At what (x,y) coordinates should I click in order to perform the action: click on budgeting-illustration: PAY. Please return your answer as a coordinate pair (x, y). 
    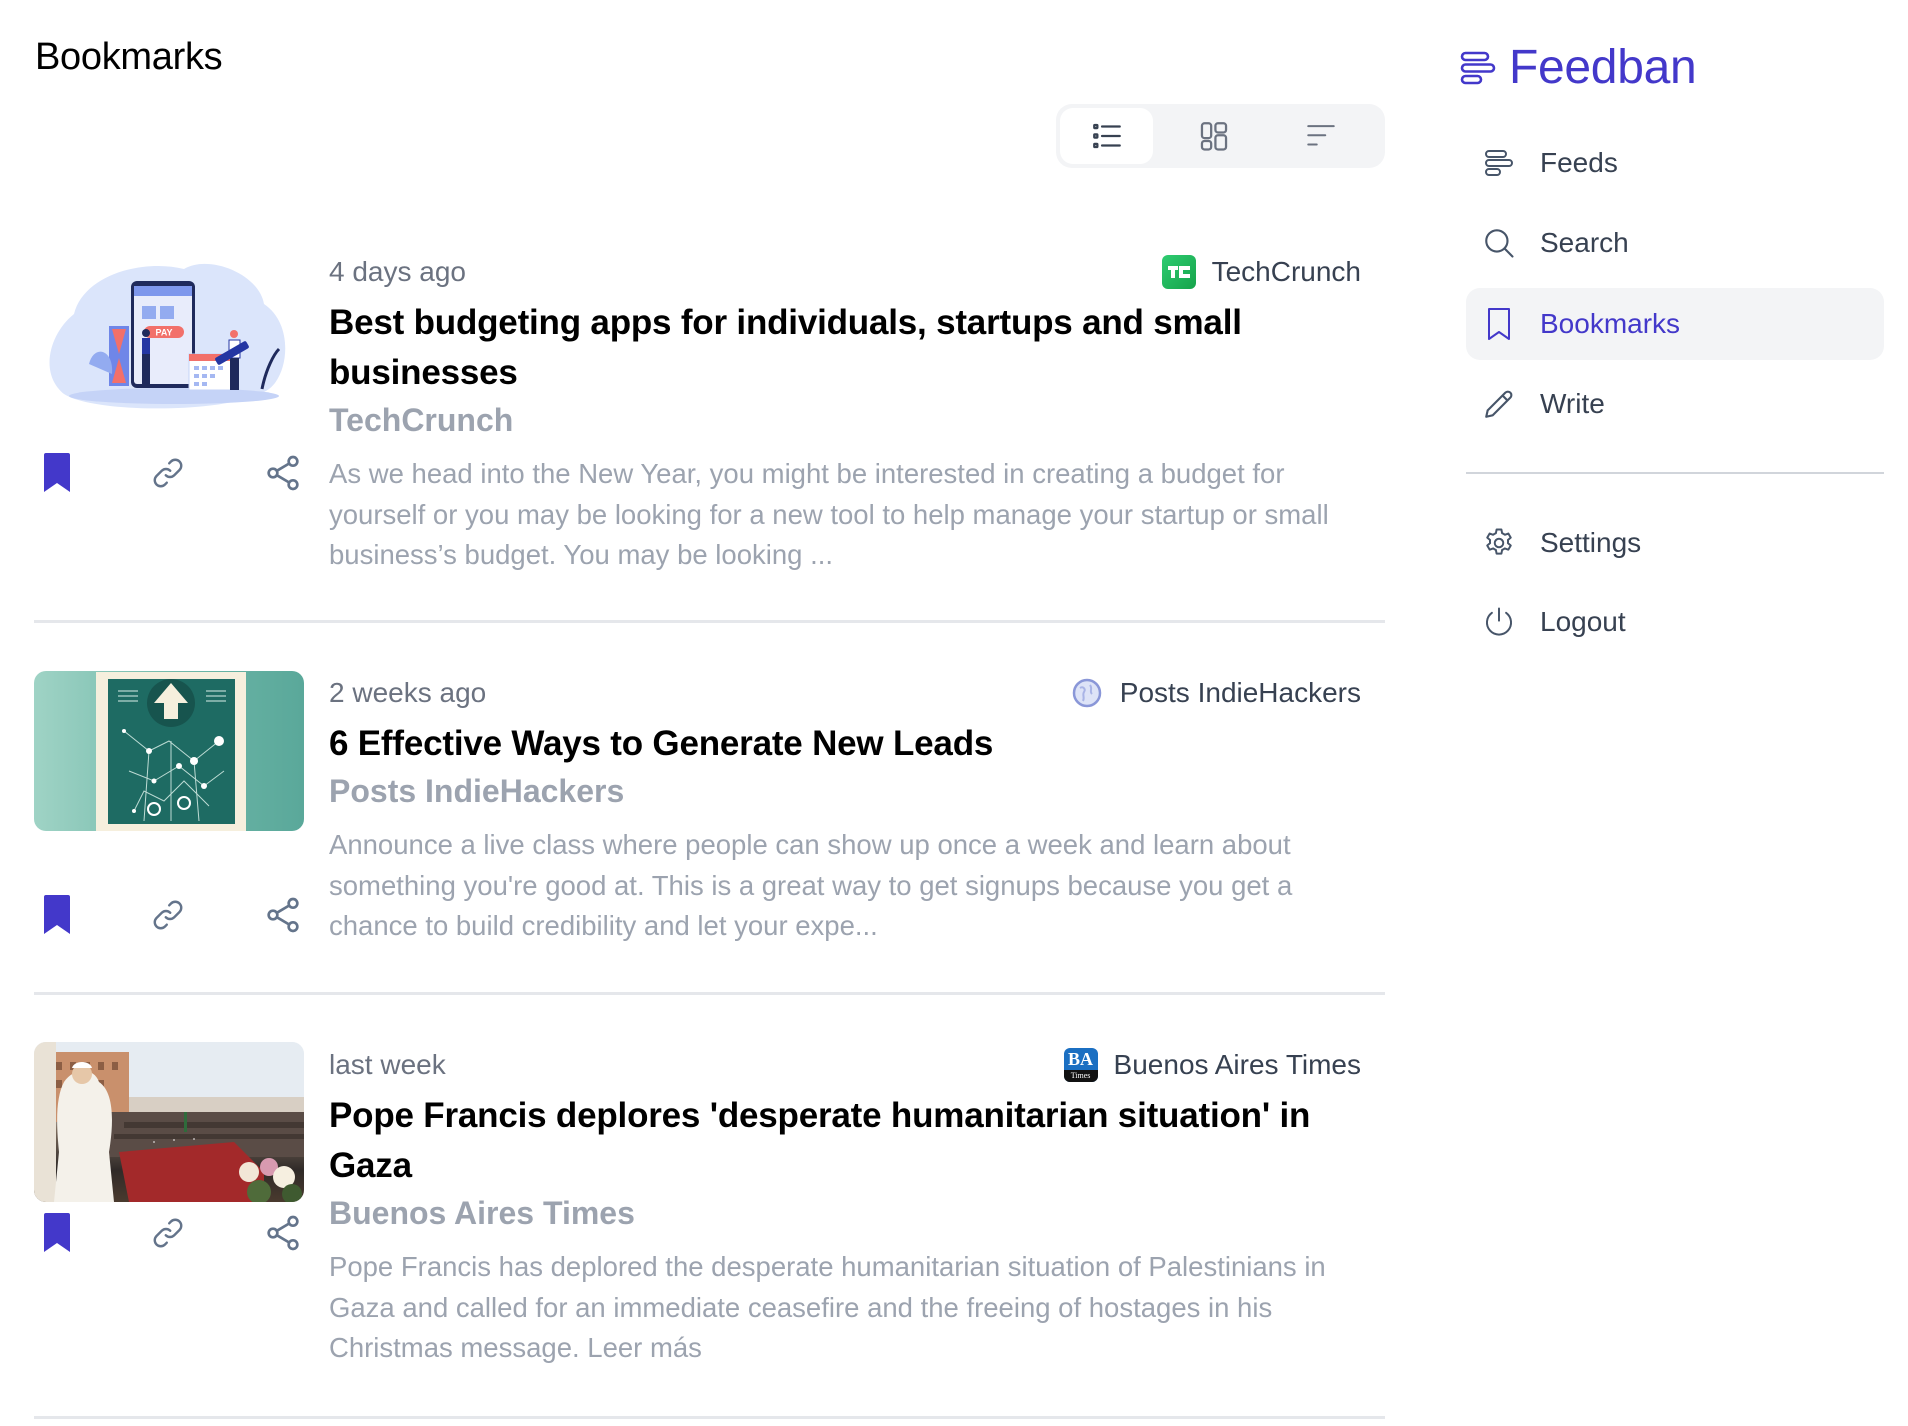
    Looking at the image, I should click on (167, 336).